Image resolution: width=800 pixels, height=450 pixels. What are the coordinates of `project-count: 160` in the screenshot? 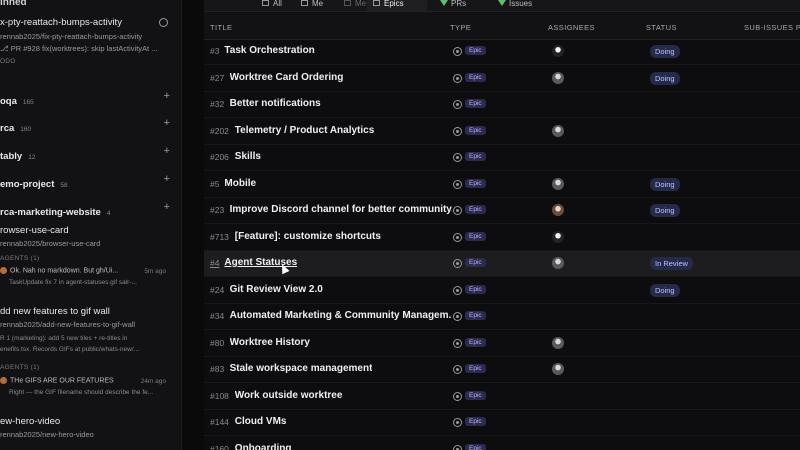 It's located at (26, 129).